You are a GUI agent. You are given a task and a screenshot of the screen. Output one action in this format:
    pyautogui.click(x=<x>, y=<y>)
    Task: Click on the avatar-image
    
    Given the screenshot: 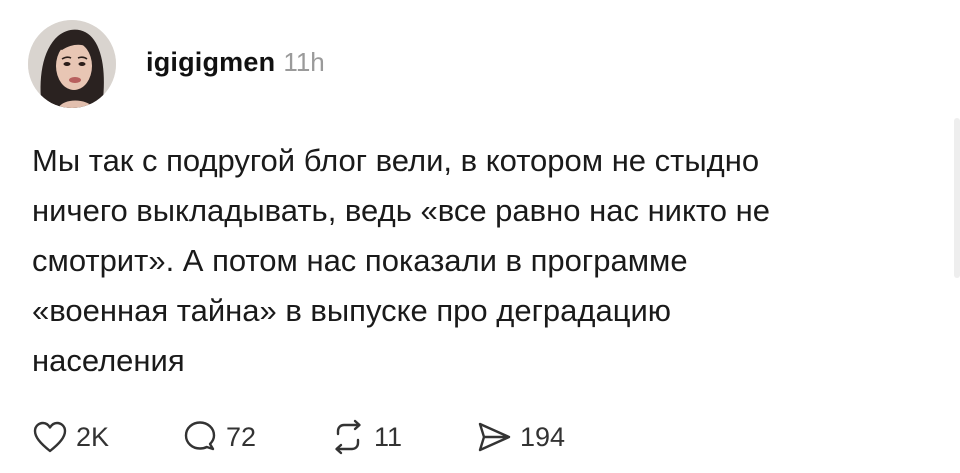 What is the action you would take?
    pyautogui.click(x=72, y=64)
    